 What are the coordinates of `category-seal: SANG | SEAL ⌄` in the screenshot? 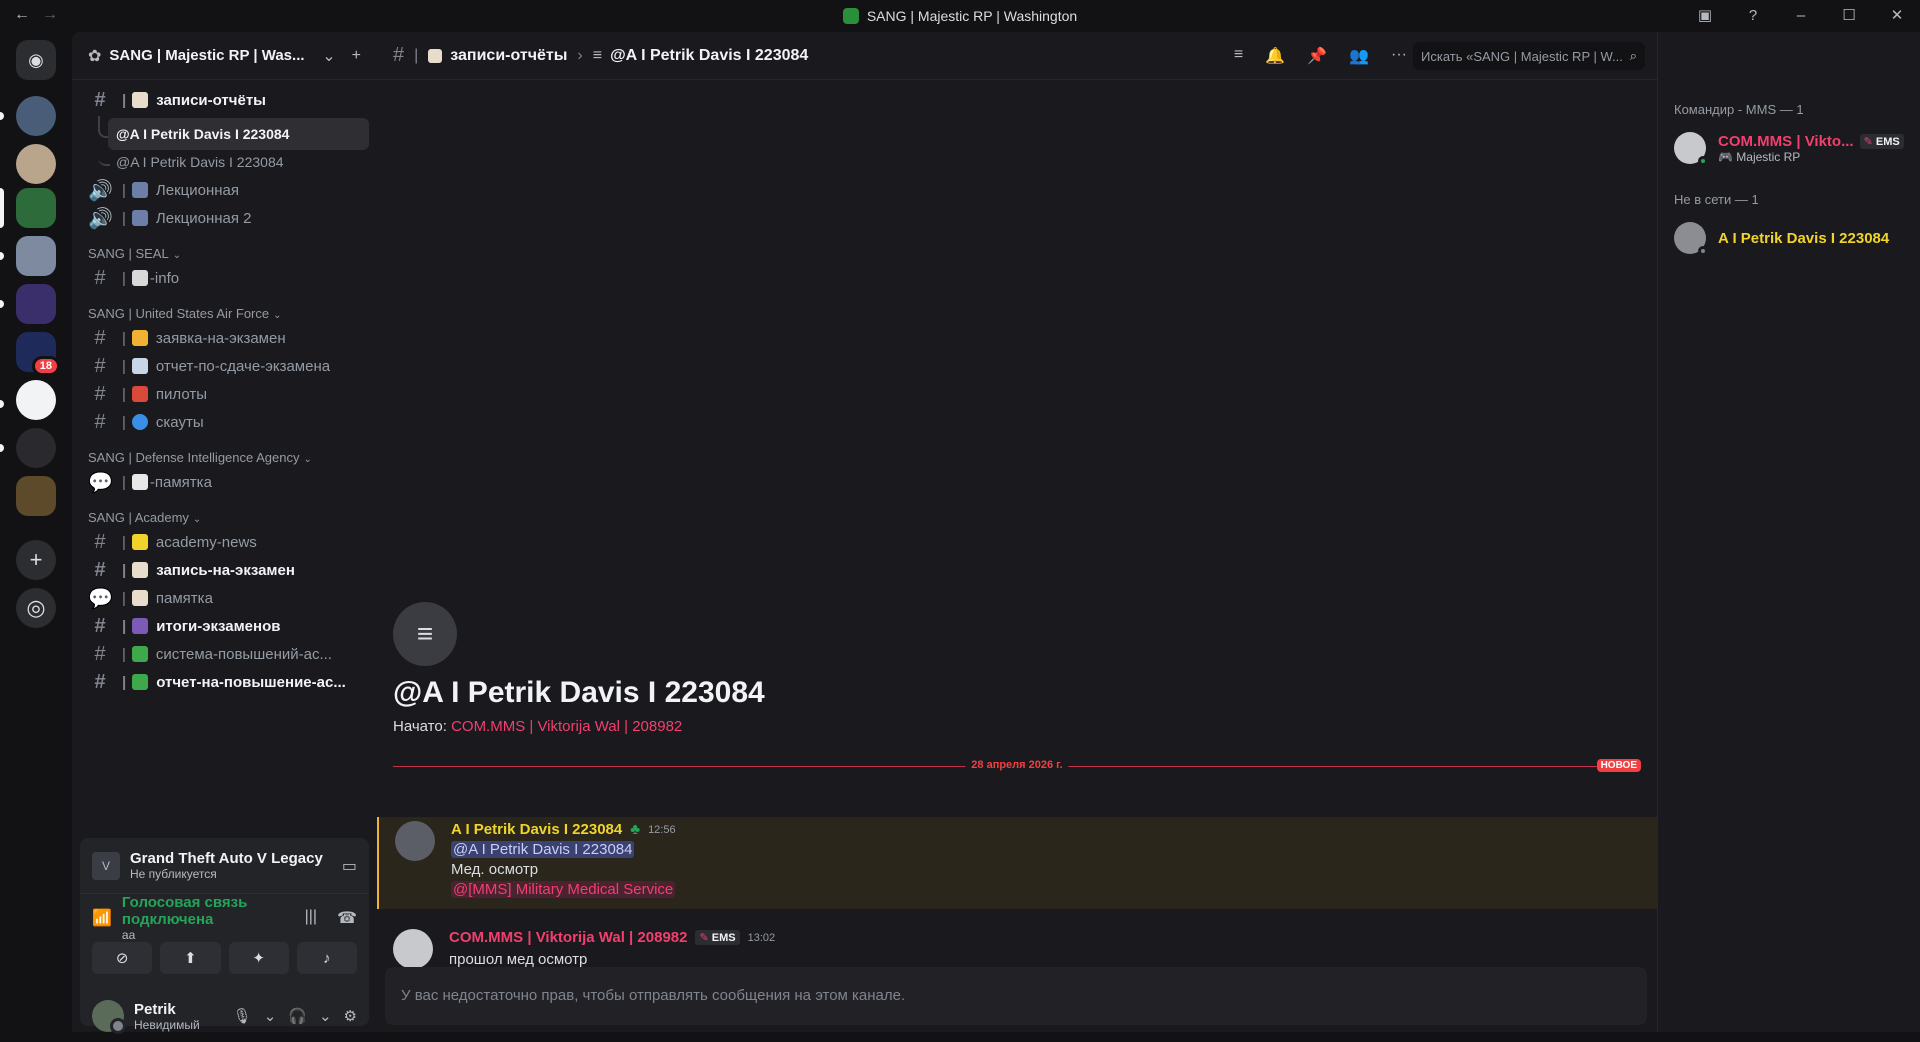 It's located at (134, 253).